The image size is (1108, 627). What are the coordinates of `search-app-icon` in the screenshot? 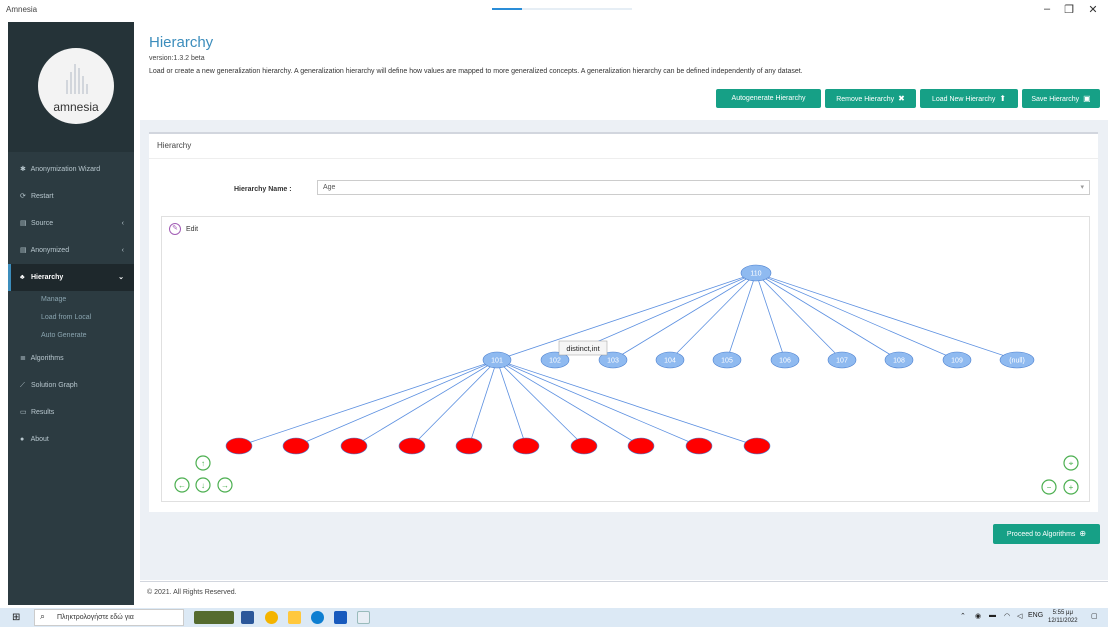 It's located at (363, 617).